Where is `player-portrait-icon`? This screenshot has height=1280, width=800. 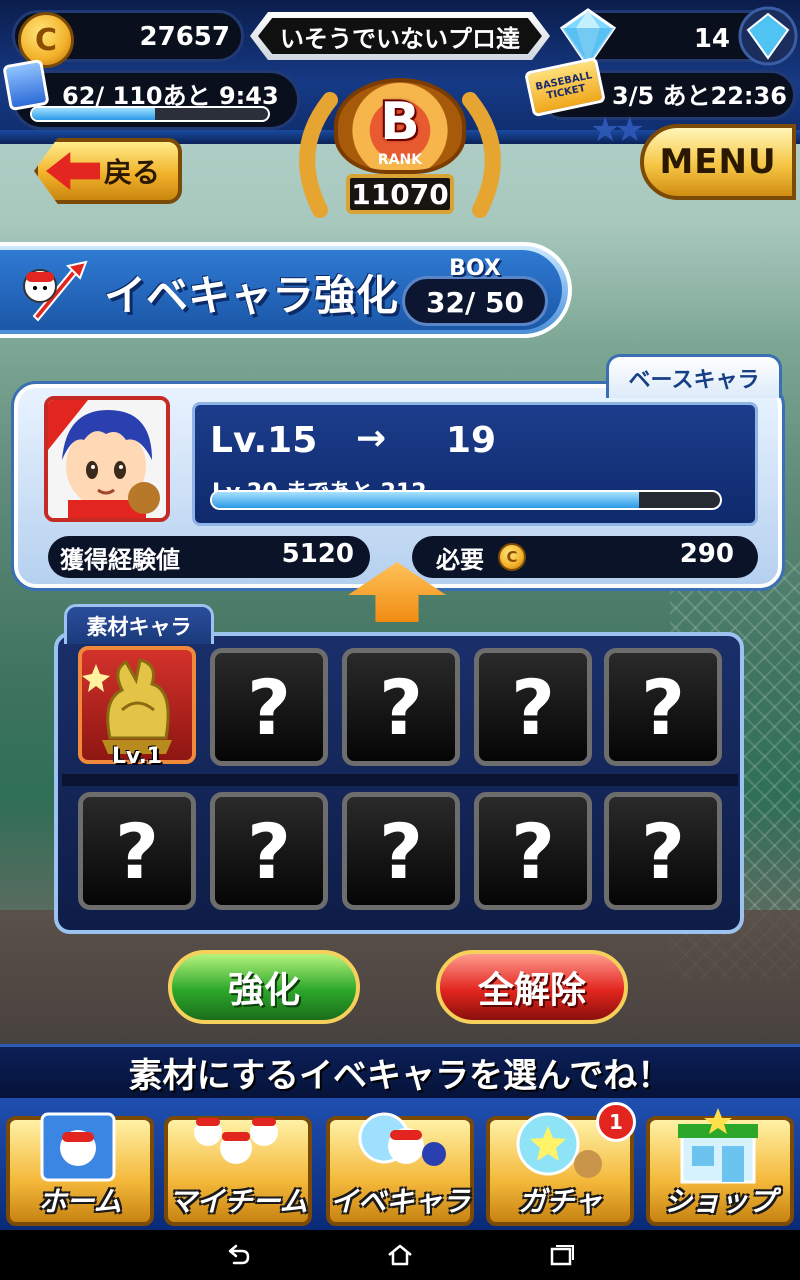 player-portrait-icon is located at coordinates (107, 459).